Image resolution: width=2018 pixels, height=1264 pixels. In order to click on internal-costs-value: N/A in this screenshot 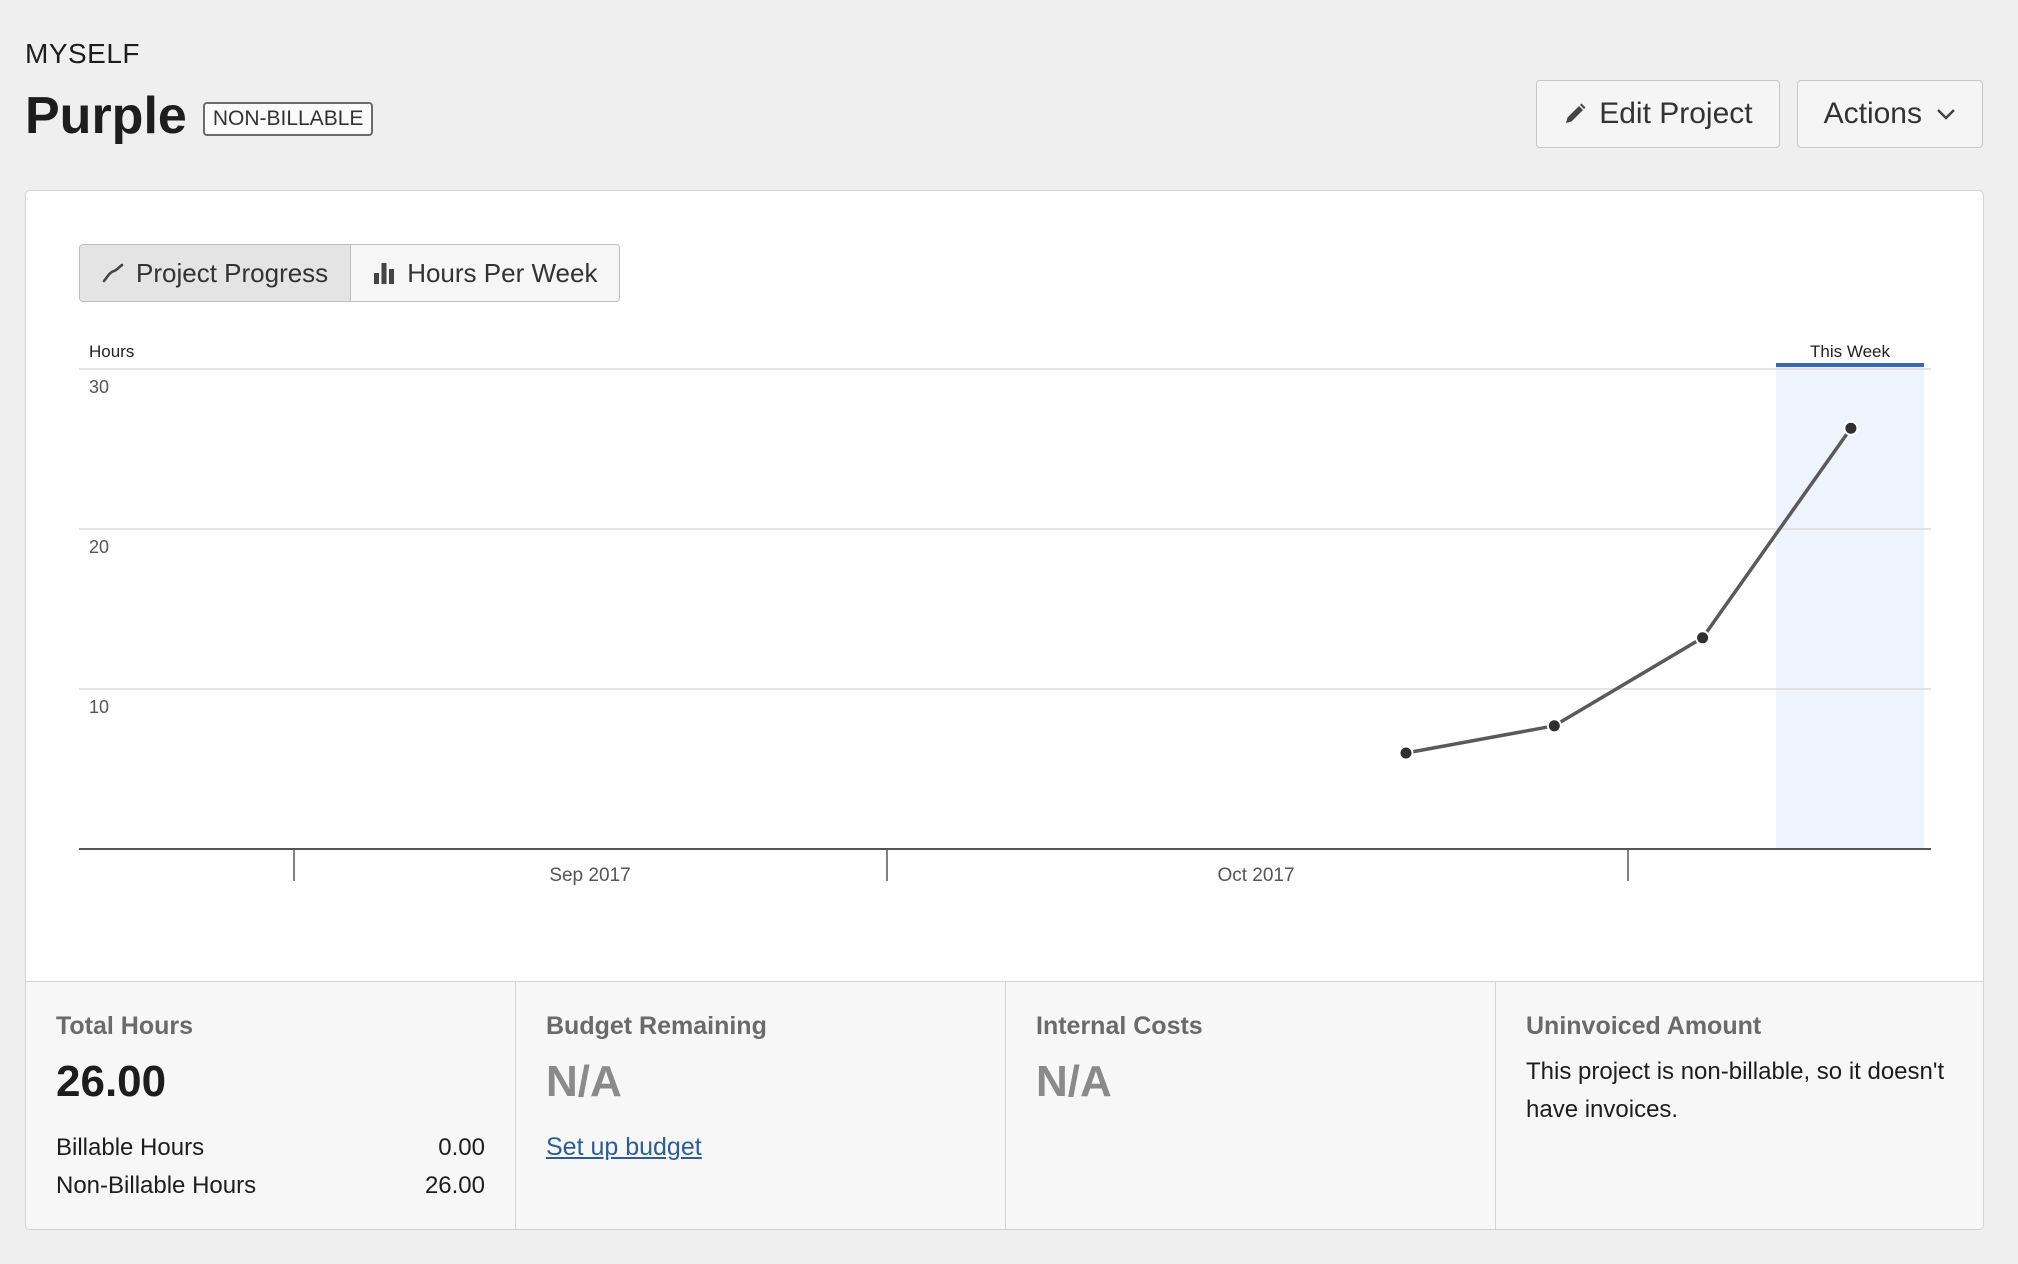, I will do `click(1074, 1081)`.